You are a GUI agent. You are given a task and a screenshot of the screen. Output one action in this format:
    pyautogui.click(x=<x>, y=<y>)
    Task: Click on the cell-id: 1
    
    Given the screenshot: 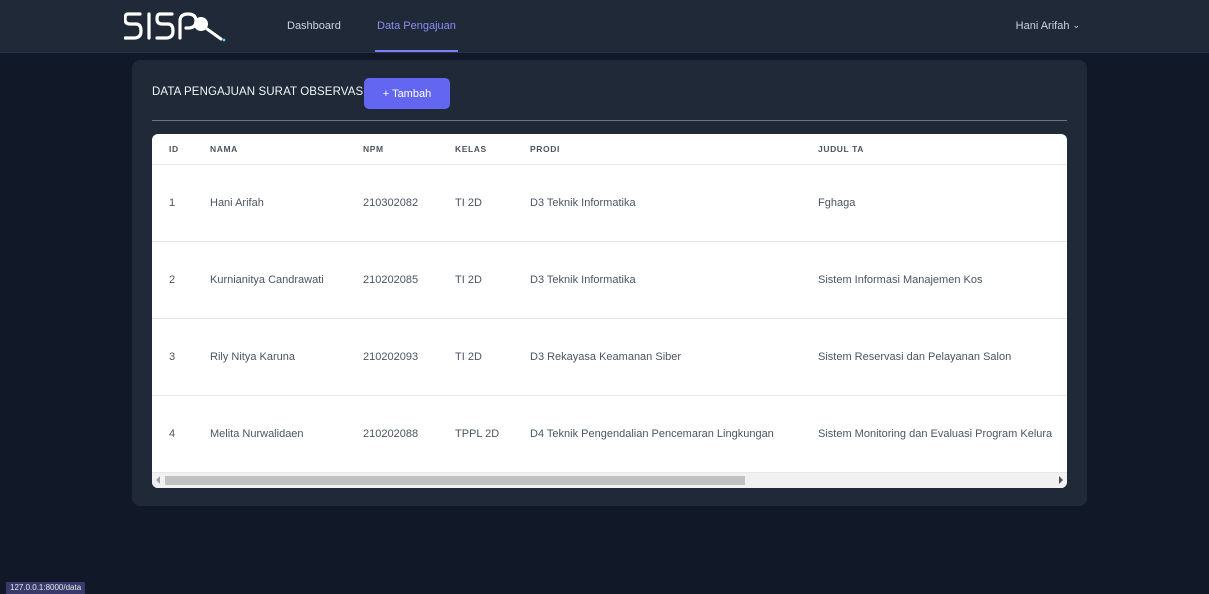 What is the action you would take?
    pyautogui.click(x=172, y=203)
    